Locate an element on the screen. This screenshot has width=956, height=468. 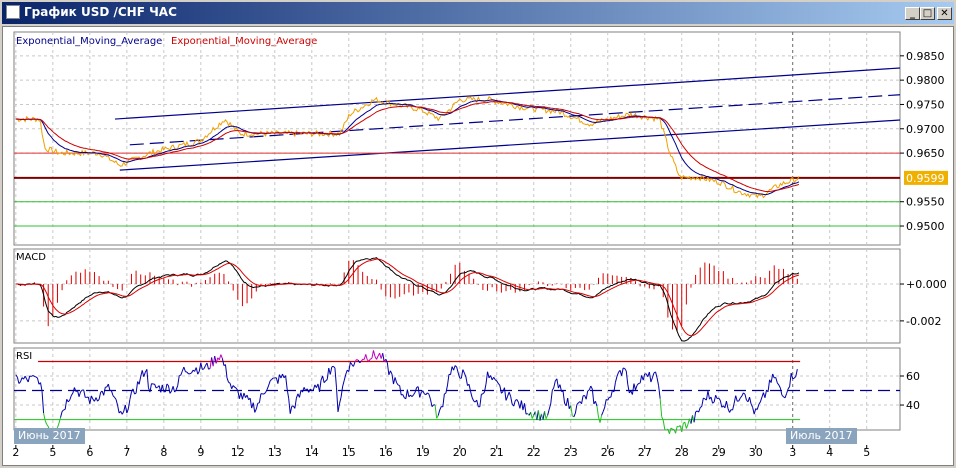
rsi-label: RSI is located at coordinates (24, 356).